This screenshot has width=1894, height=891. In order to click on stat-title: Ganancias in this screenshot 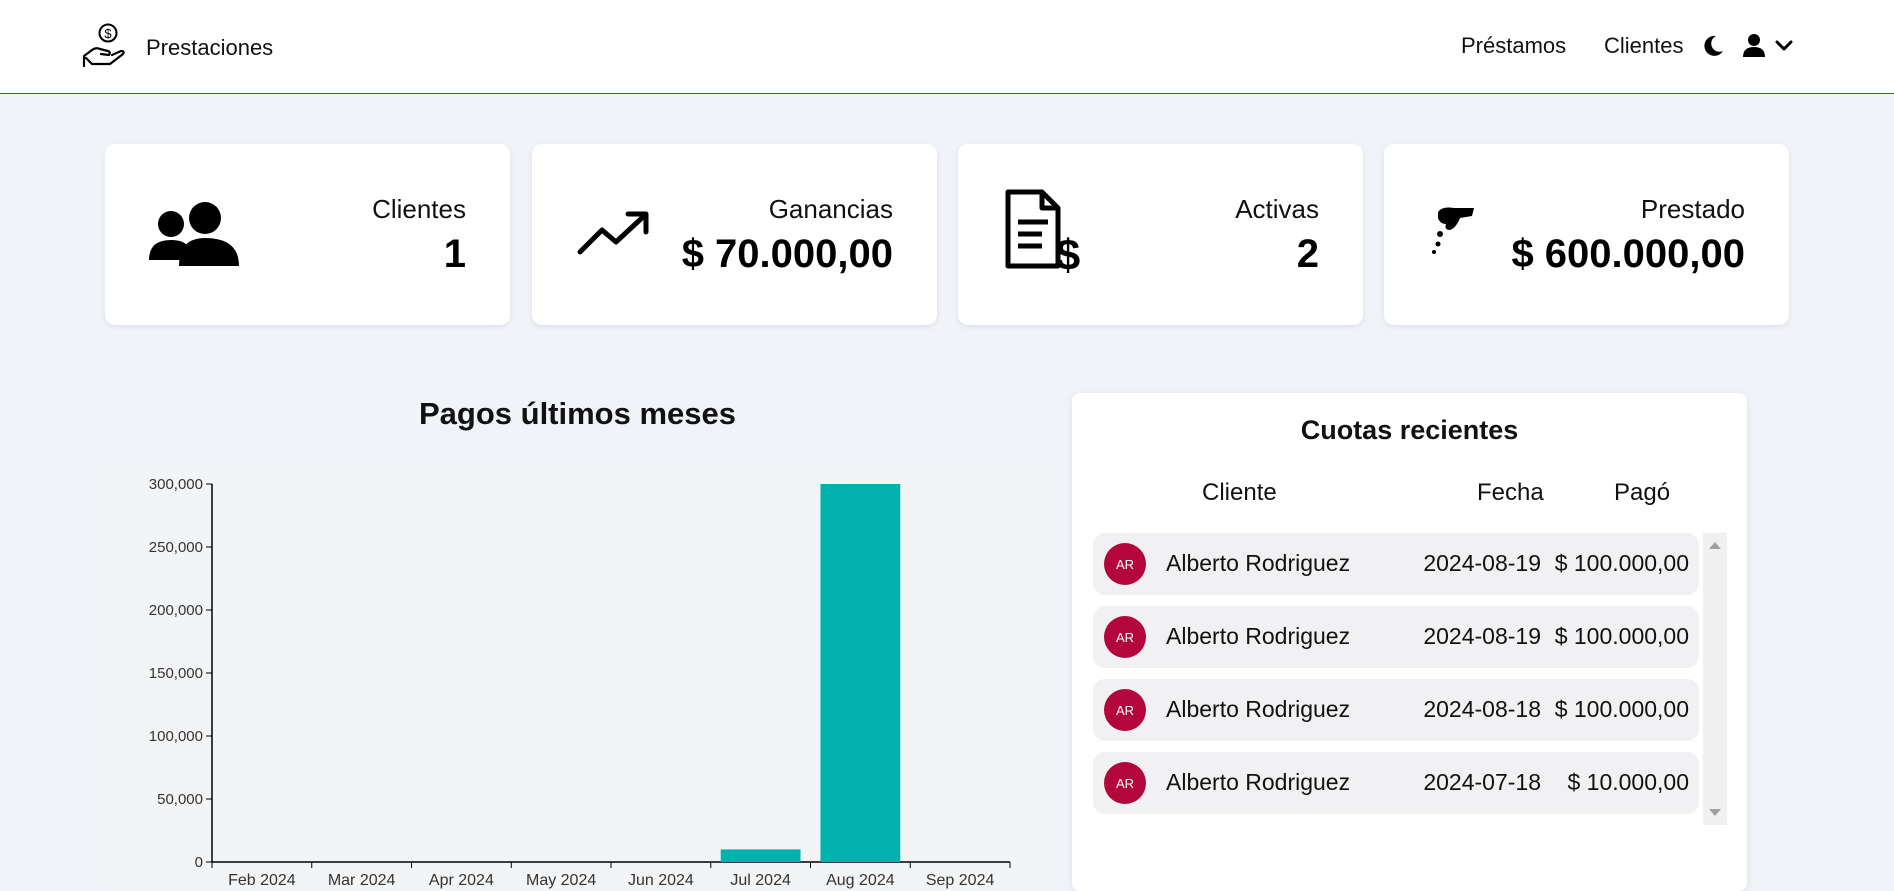, I will do `click(830, 209)`.